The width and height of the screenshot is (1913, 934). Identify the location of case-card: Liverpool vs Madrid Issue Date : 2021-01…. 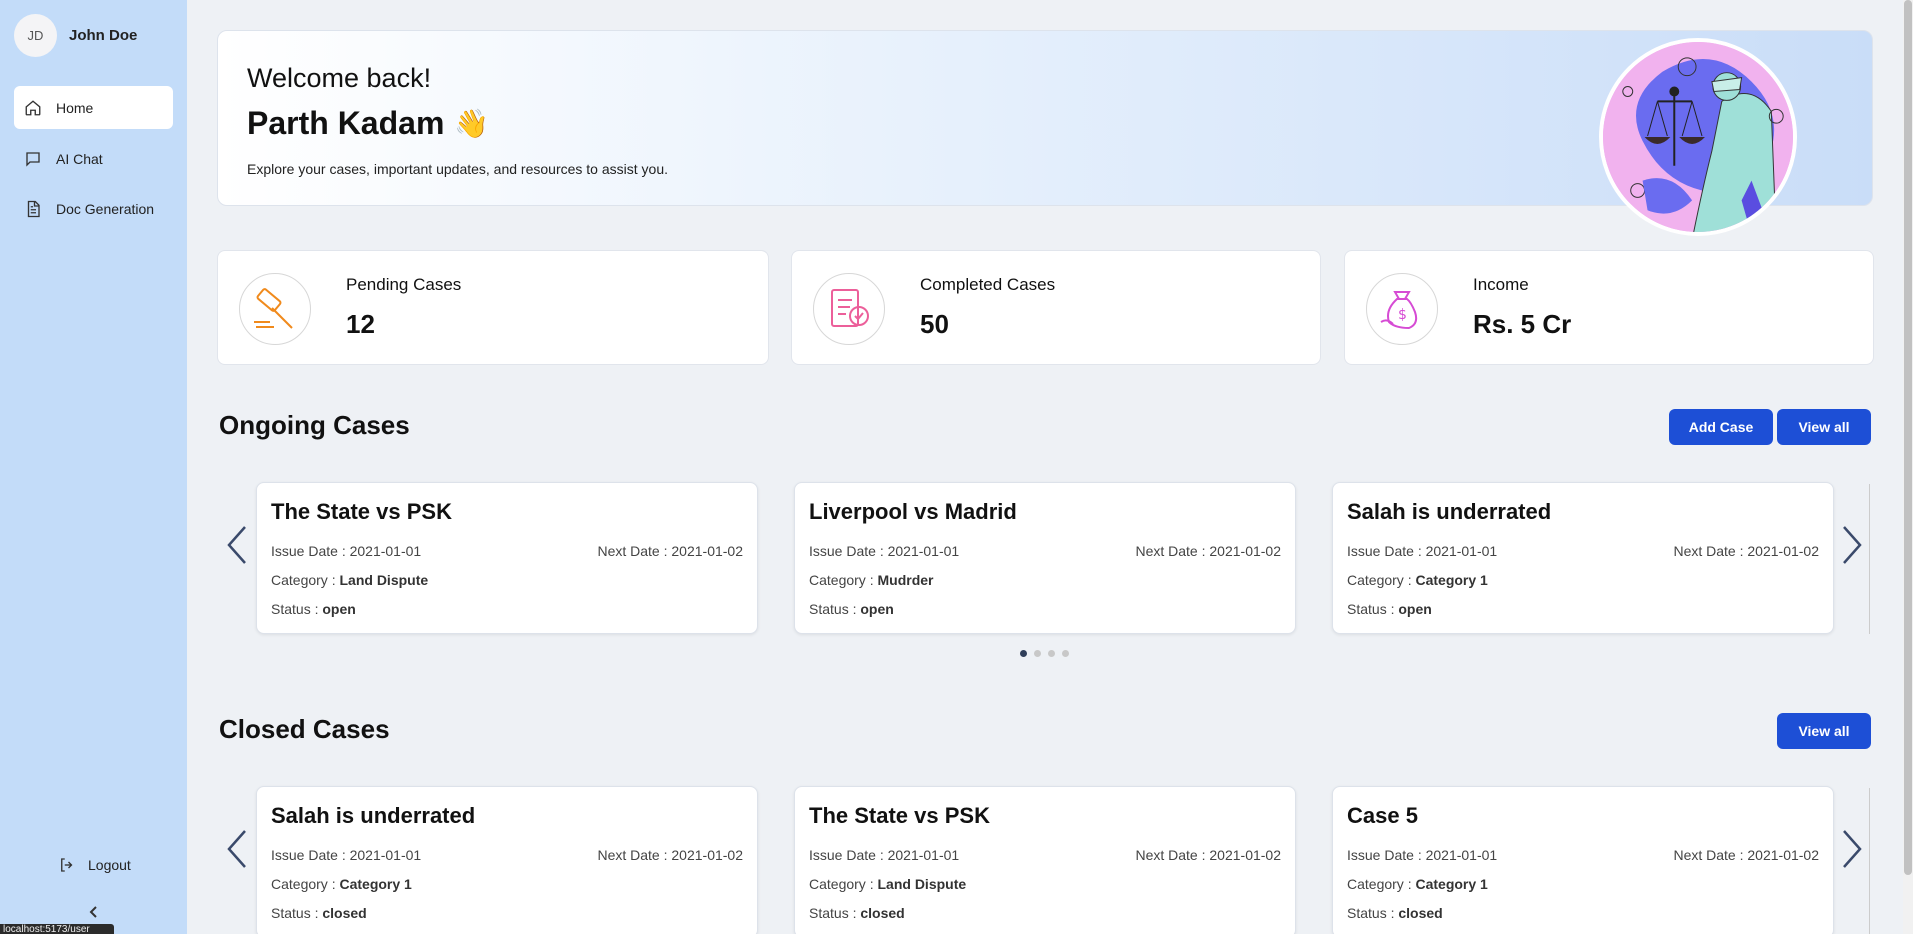
(1045, 558).